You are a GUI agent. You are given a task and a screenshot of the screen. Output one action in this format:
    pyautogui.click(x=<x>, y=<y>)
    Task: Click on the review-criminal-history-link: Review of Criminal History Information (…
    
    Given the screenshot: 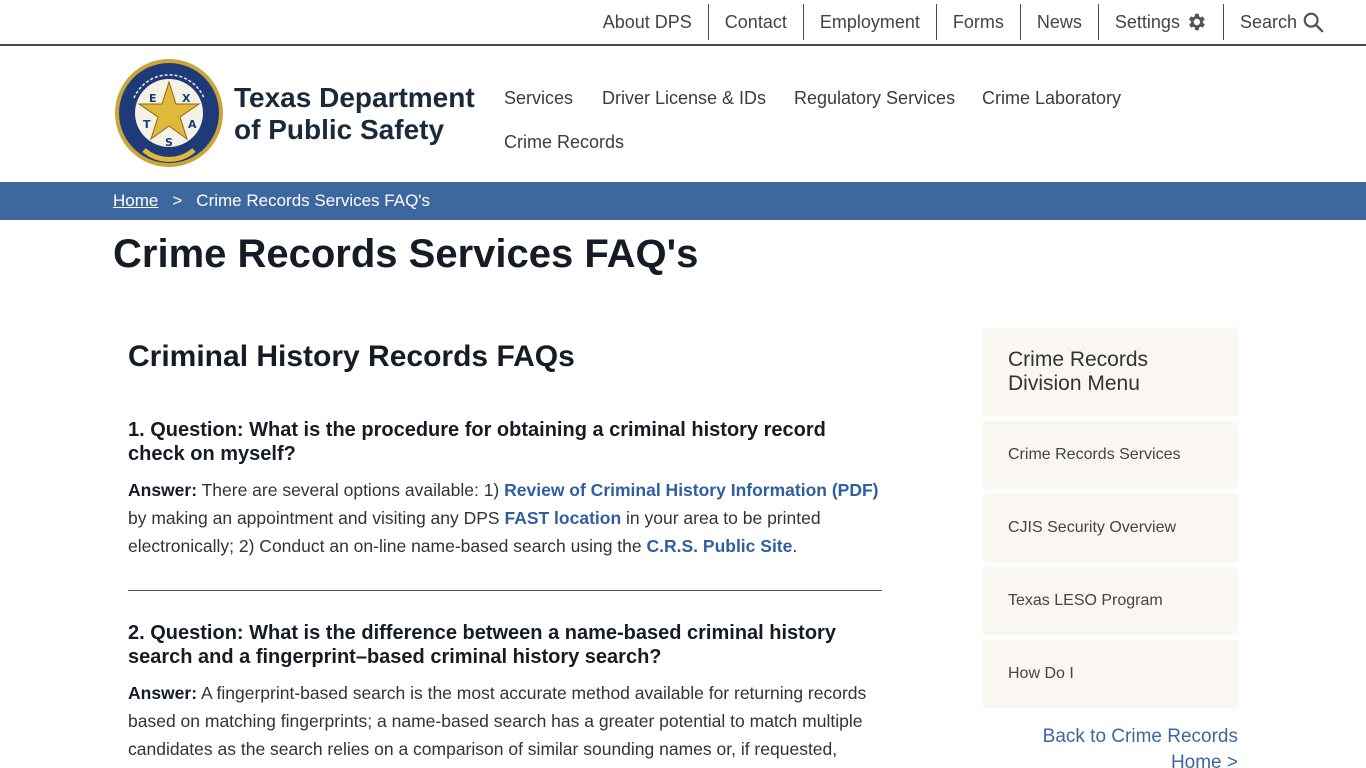 What is the action you would take?
    pyautogui.click(x=691, y=490)
    